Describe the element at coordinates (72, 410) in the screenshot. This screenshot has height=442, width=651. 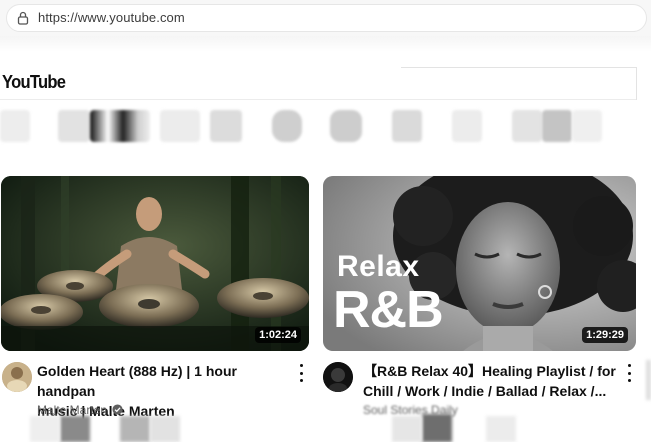
I see `channel-name: Malte Marten` at that location.